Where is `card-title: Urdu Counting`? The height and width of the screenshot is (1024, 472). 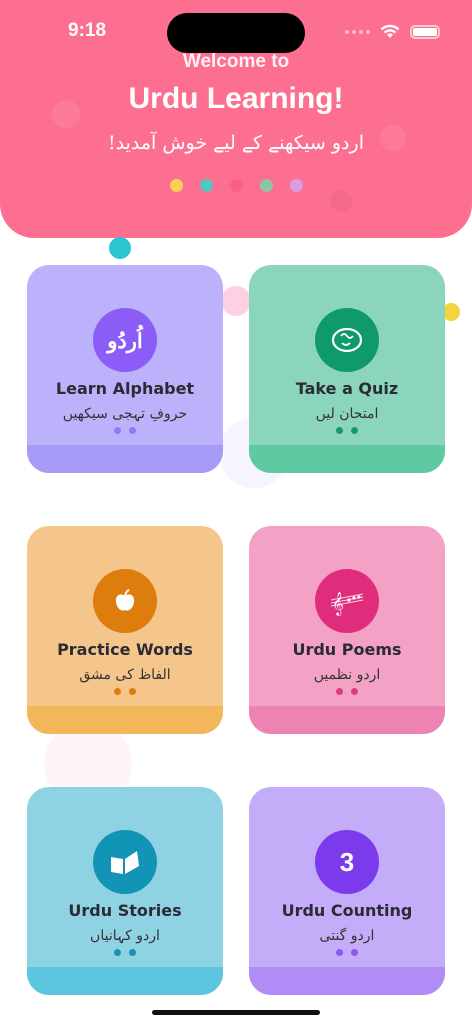
card-title: Urdu Counting is located at coordinates (347, 910).